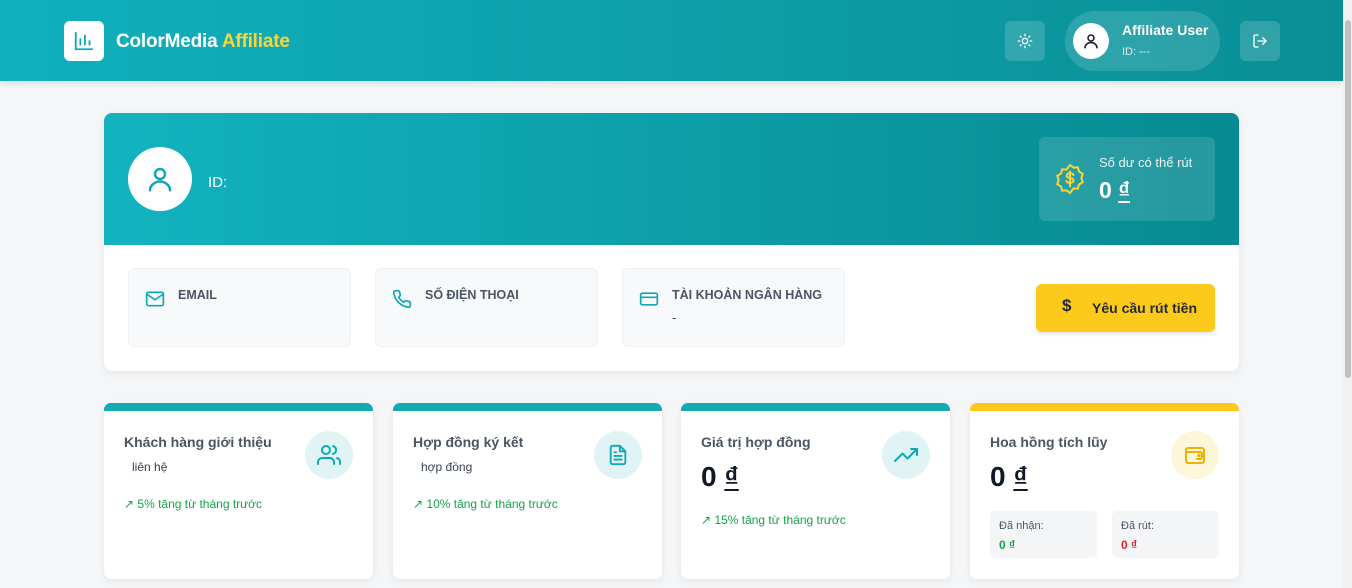 This screenshot has width=1352, height=588. What do you see at coordinates (167, 41) in the screenshot?
I see `brand-name-main: ColorMedia` at bounding box center [167, 41].